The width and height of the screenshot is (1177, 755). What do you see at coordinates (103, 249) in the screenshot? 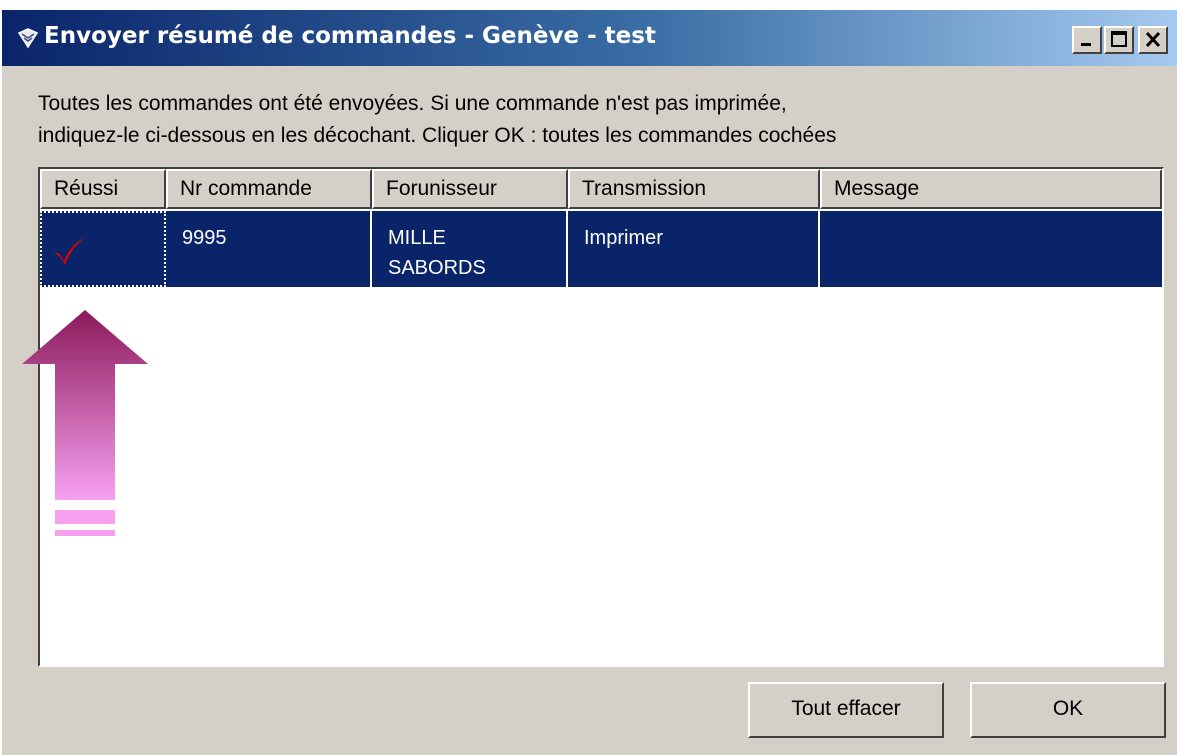
I see `success-checkbox-cell` at bounding box center [103, 249].